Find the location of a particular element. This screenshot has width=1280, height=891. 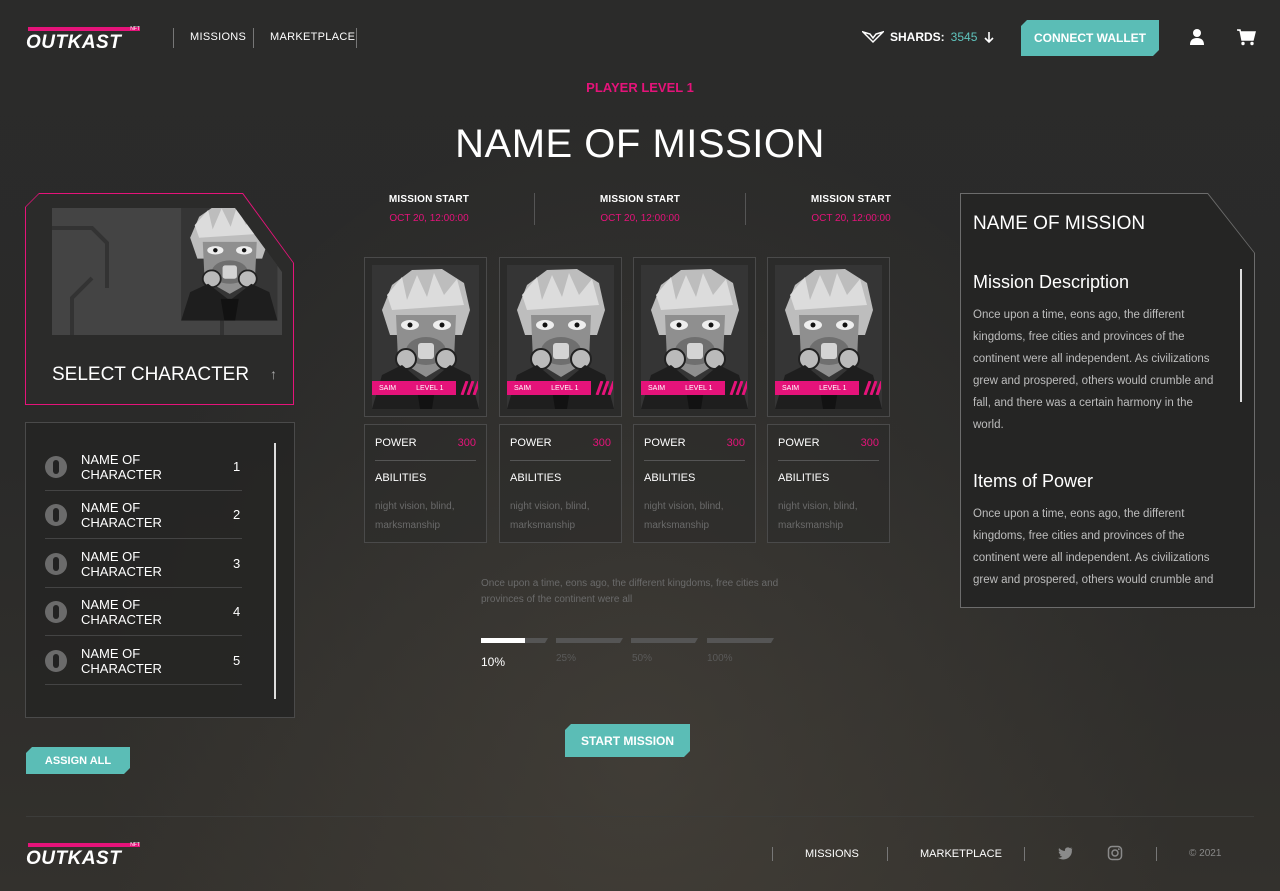

header-logo: OUTKAST NFT is located at coordinates (84, 39).